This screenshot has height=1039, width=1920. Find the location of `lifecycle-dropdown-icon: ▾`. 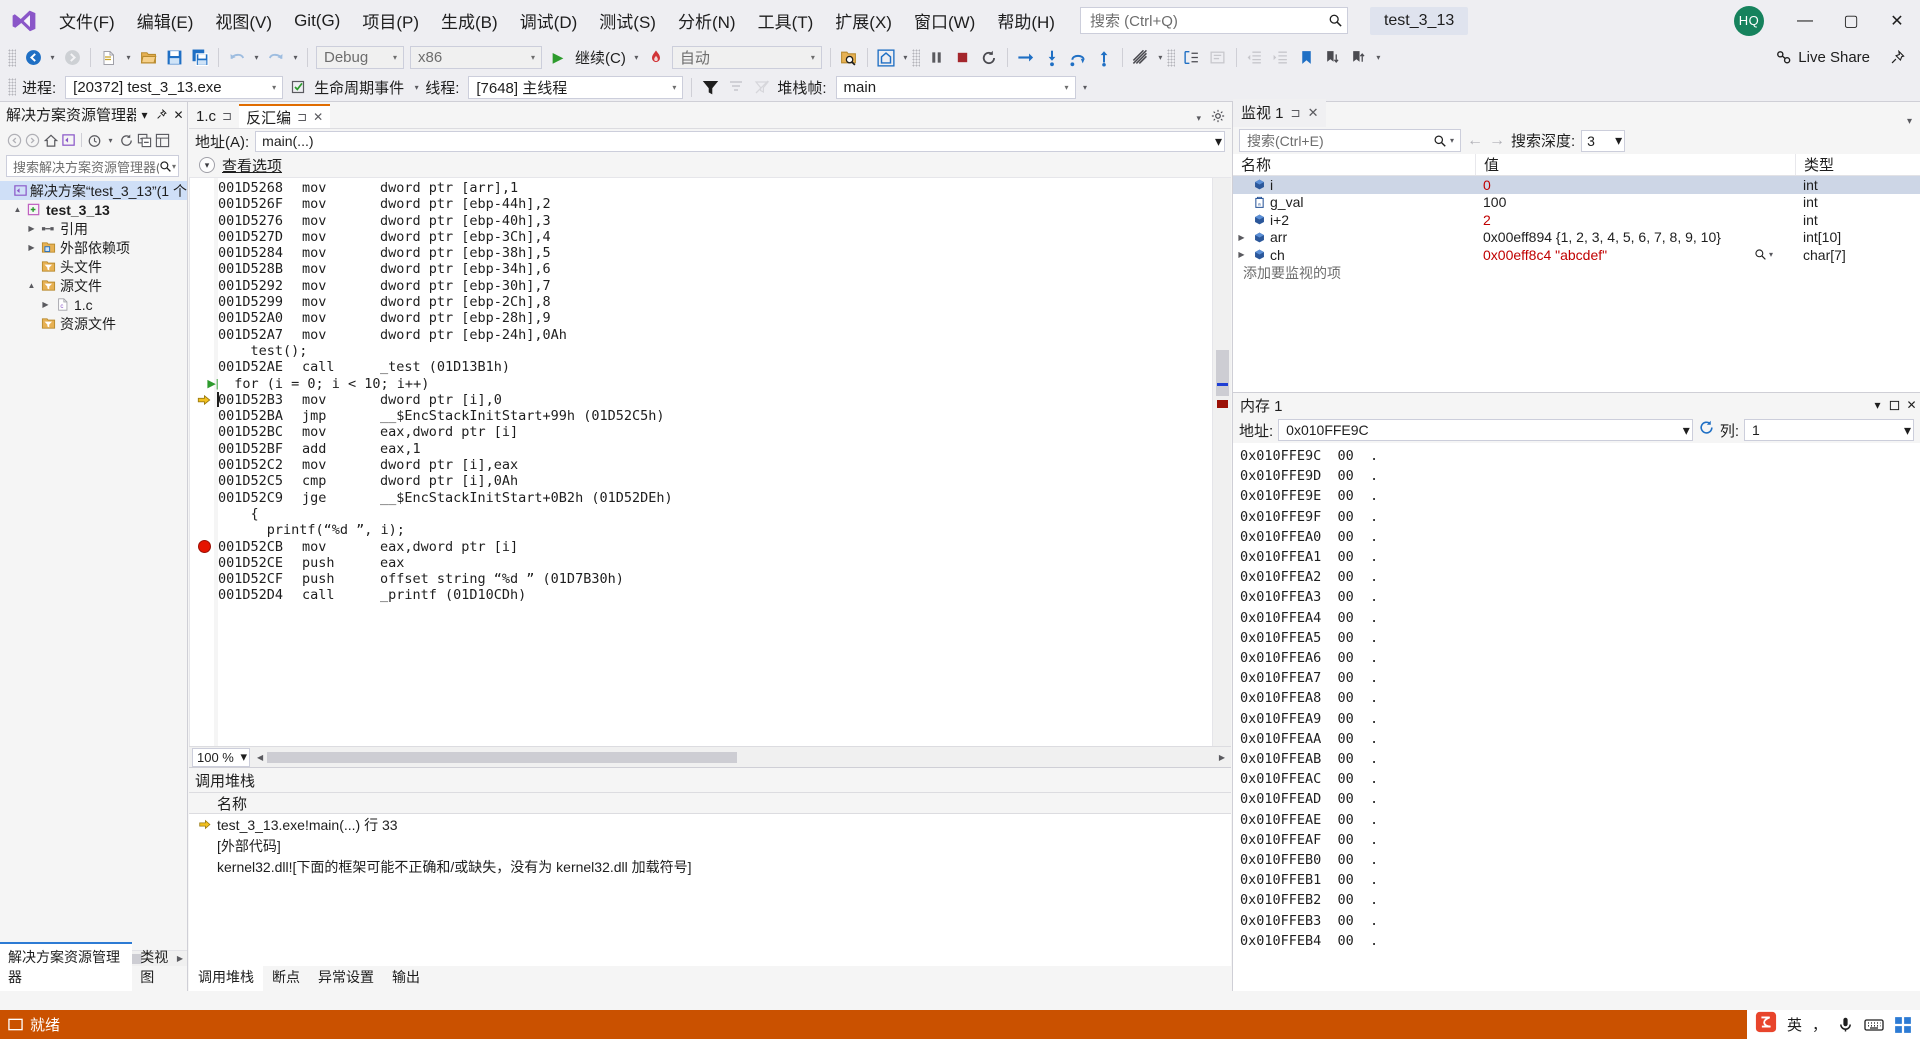

lifecycle-dropdown-icon: ▾ is located at coordinates (416, 87).